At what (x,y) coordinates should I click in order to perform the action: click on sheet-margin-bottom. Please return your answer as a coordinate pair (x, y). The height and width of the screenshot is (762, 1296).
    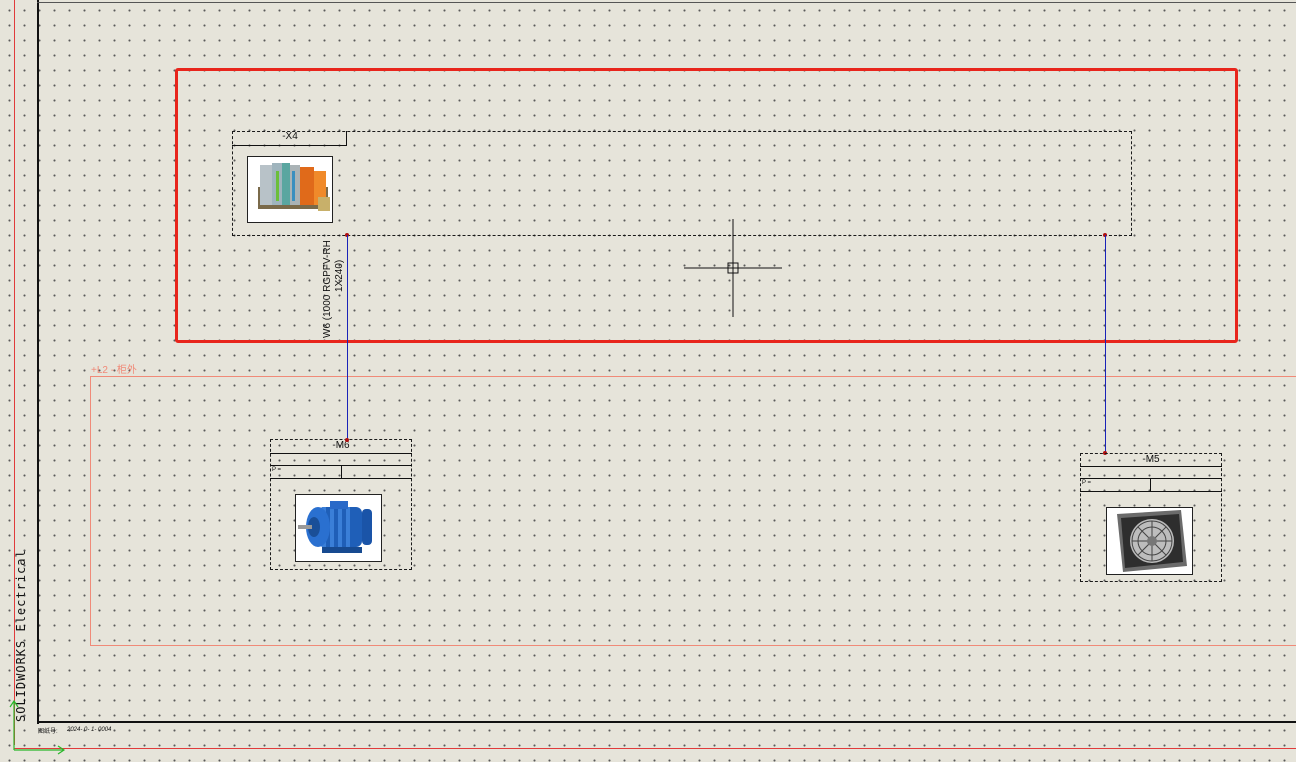
    Looking at the image, I should click on (655, 748).